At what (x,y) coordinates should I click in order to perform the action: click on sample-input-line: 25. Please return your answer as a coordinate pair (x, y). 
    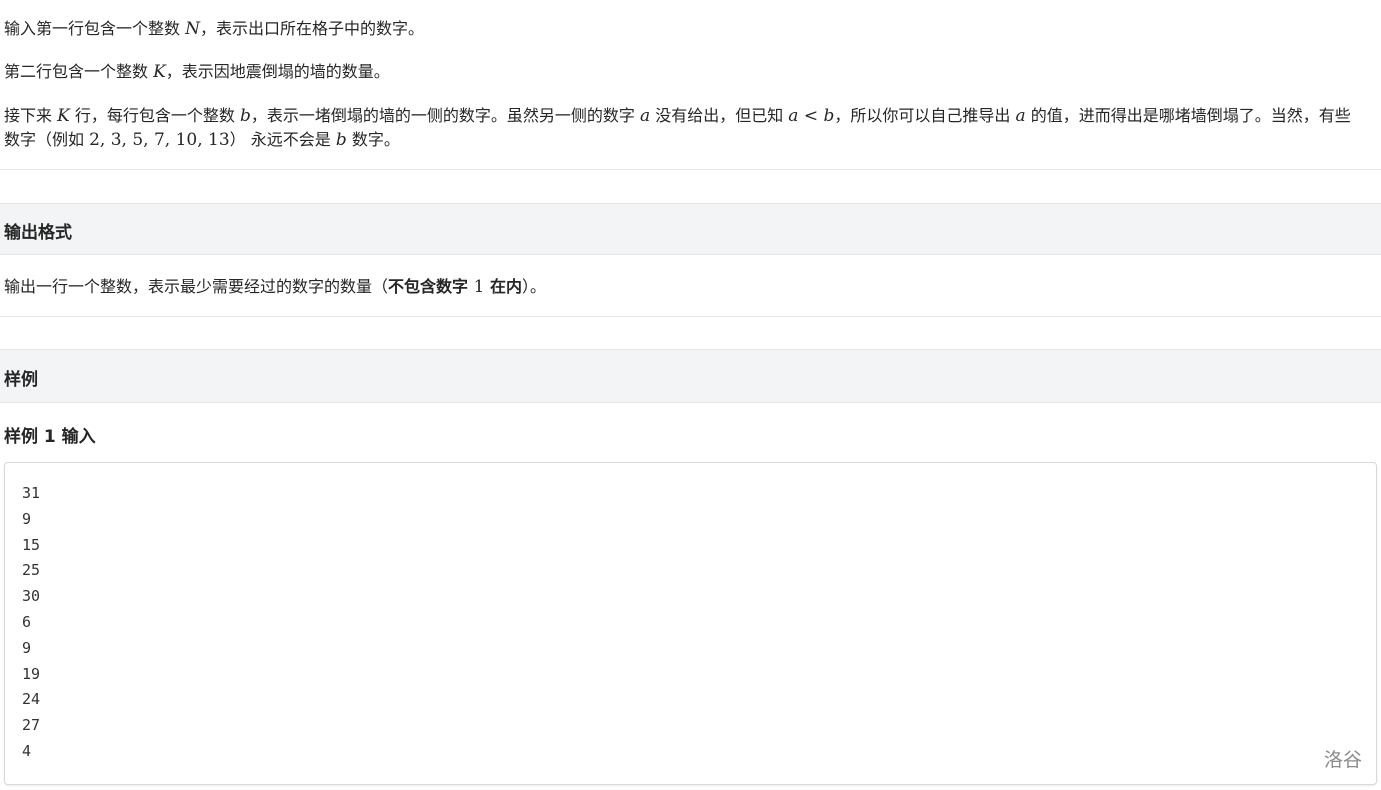
    Looking at the image, I should click on (31, 570).